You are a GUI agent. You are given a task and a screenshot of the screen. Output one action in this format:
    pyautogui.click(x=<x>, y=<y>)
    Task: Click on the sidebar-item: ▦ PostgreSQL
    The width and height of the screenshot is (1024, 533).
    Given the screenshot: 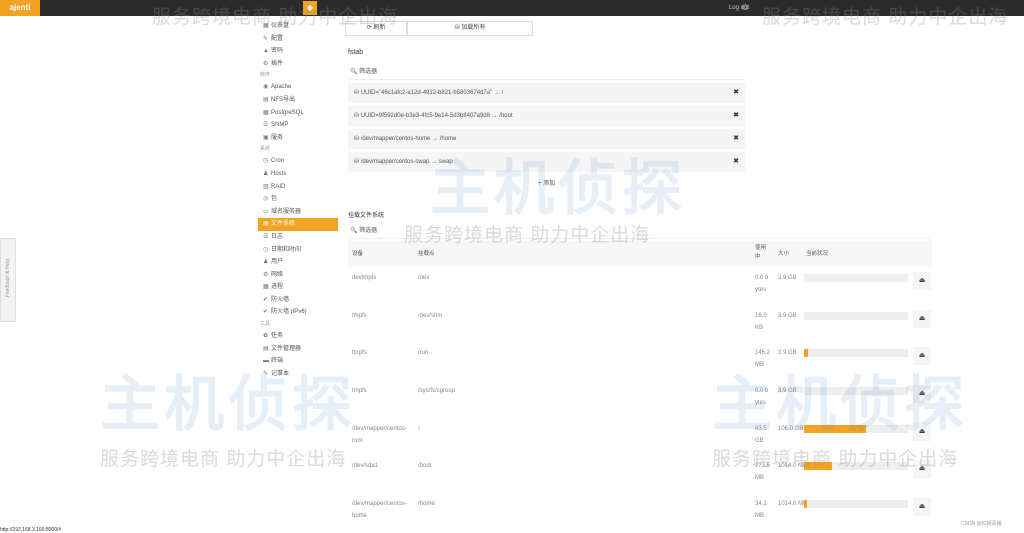 What is the action you would take?
    pyautogui.click(x=298, y=113)
    